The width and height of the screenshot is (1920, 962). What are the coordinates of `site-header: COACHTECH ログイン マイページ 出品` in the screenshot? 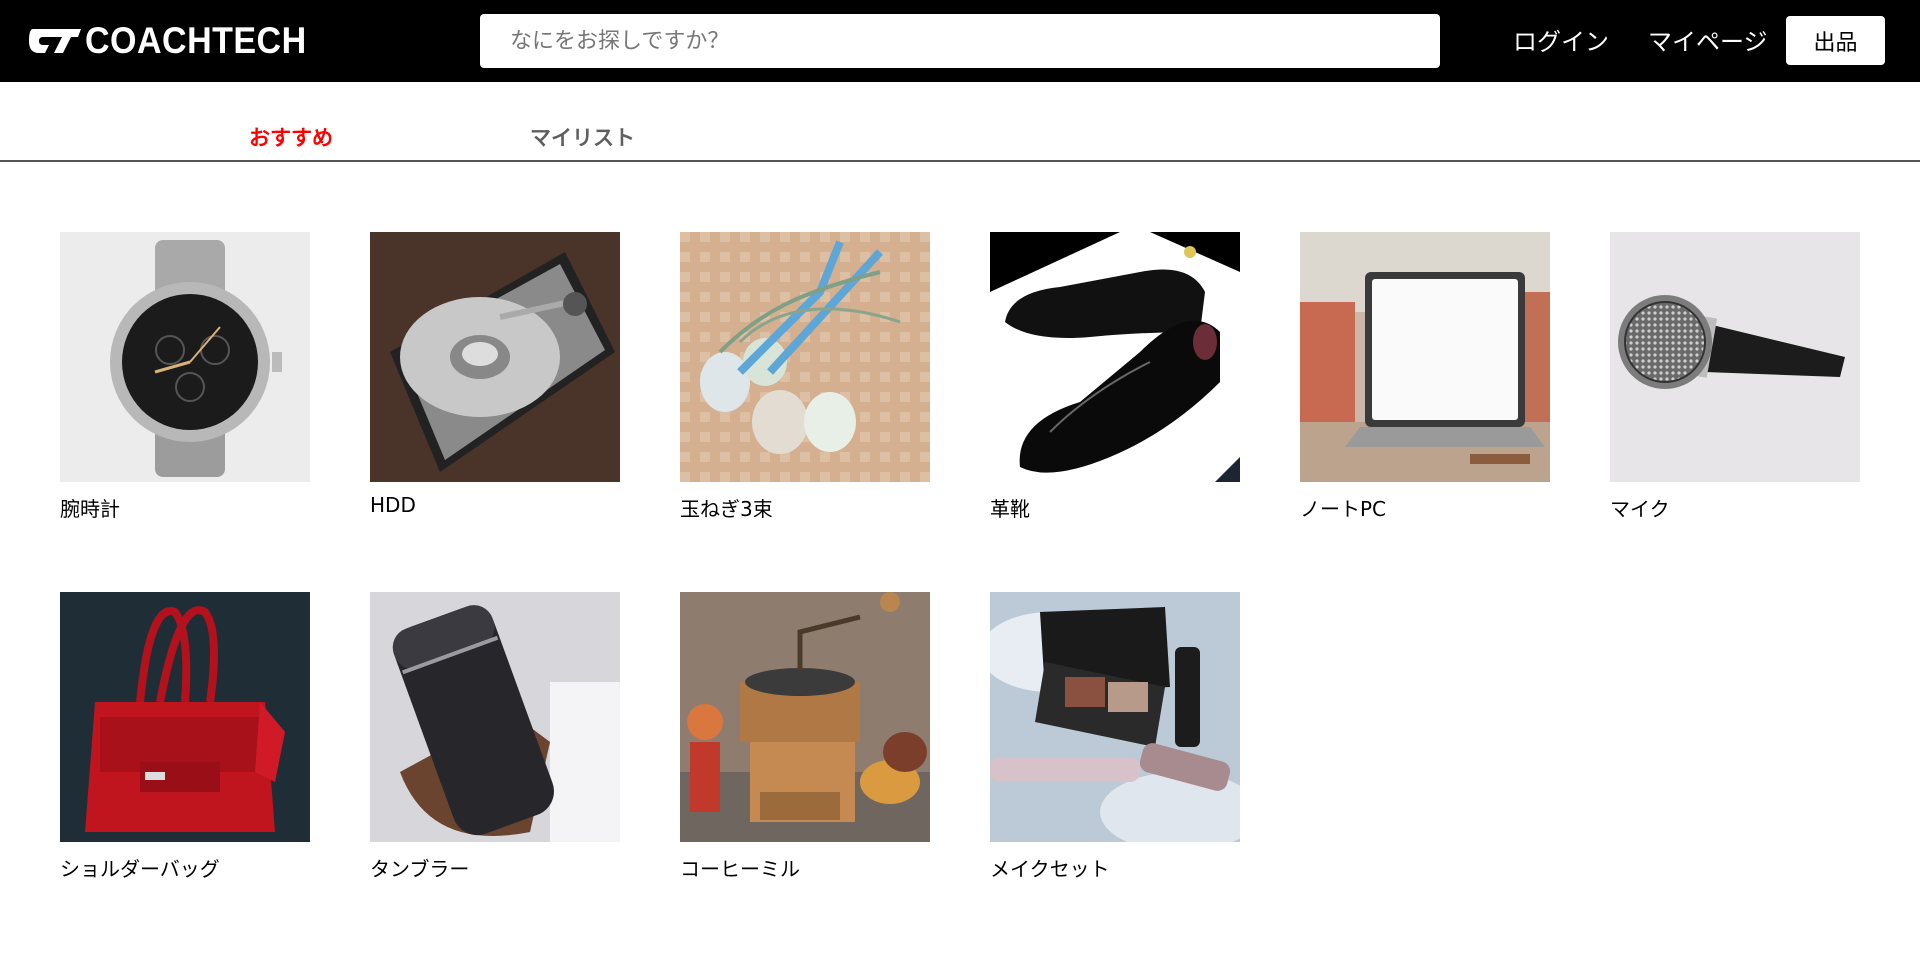 It's located at (960, 41).